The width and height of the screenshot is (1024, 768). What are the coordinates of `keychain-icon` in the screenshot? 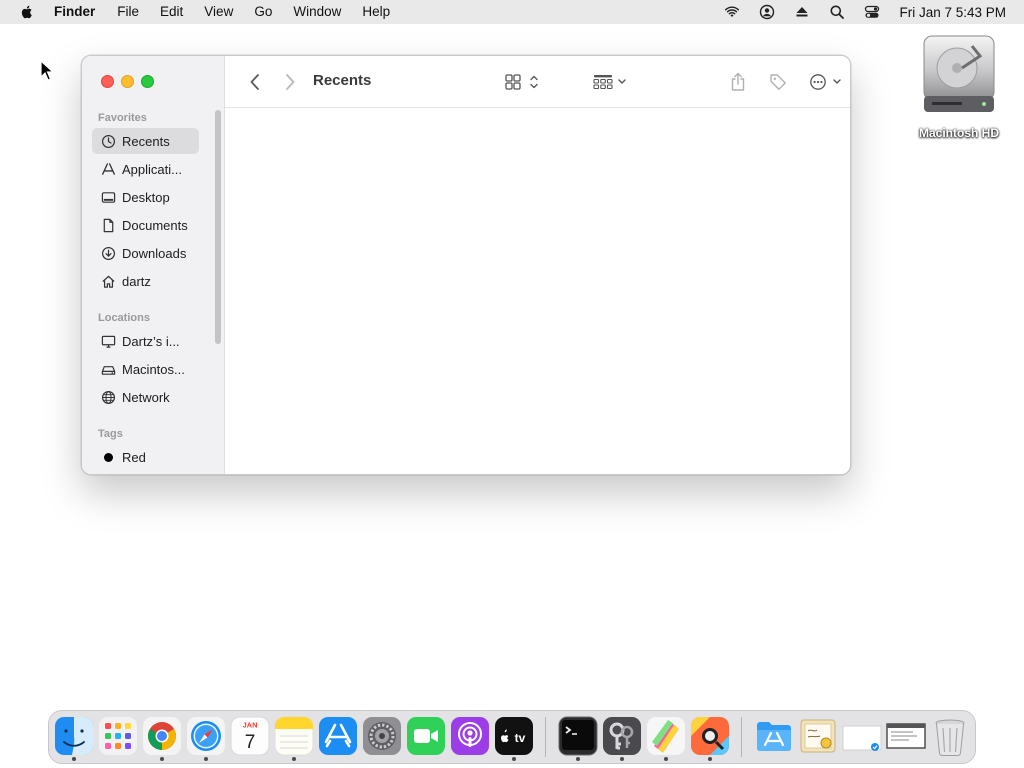 It's located at (622, 736).